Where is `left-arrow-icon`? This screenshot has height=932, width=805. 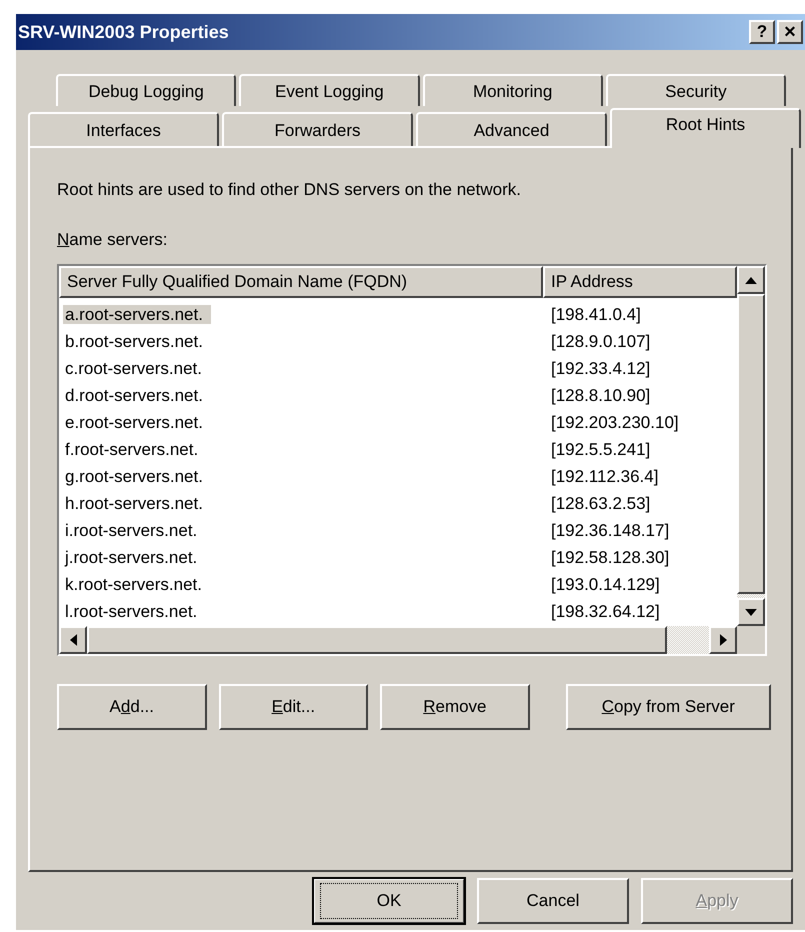 left-arrow-icon is located at coordinates (73, 640).